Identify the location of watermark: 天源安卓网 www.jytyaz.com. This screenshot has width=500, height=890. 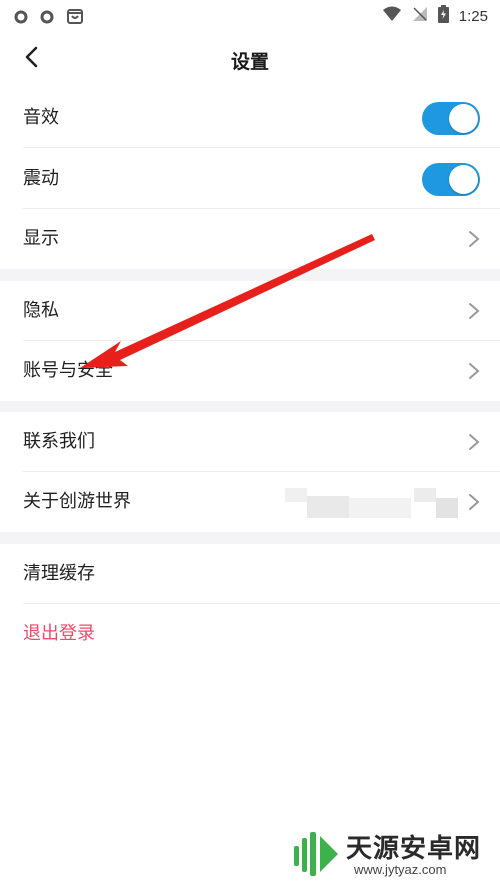
(390, 854).